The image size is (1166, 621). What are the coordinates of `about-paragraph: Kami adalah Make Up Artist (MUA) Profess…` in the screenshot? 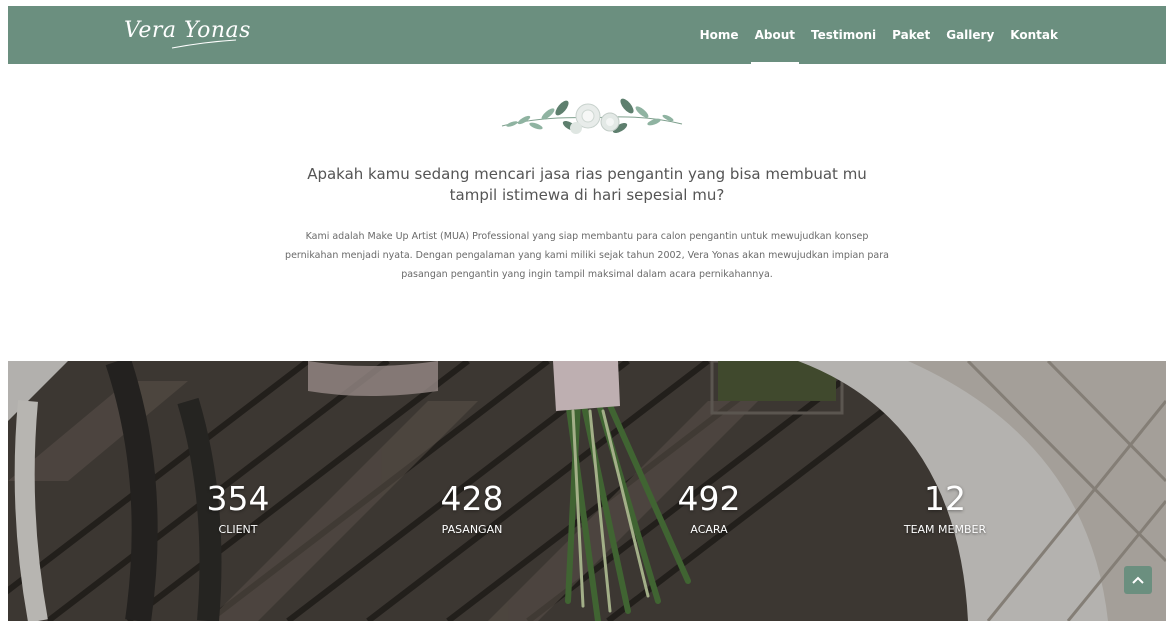 It's located at (587, 255).